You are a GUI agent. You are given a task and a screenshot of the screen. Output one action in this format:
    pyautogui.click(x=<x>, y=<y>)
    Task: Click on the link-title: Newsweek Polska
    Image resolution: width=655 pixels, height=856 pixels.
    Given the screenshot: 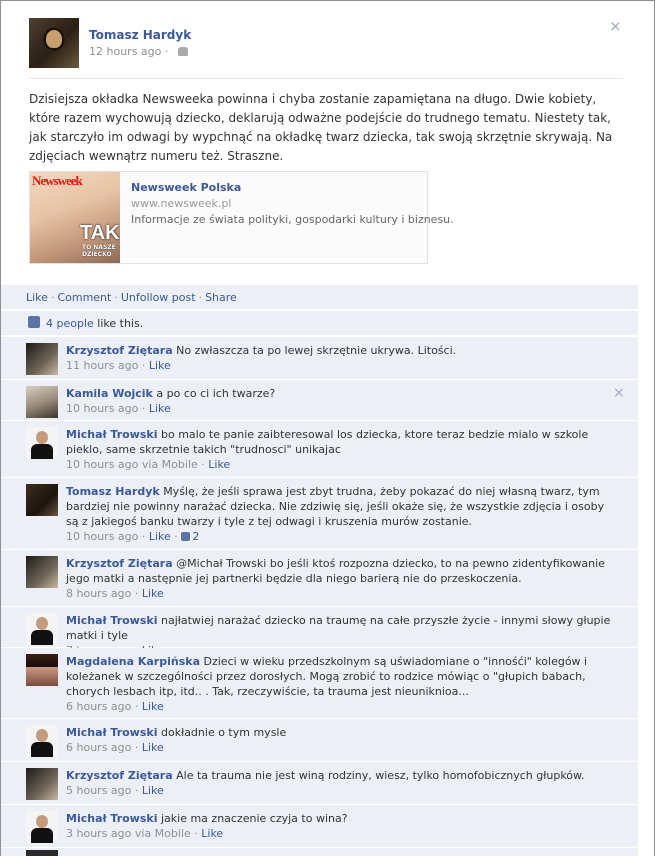 What is the action you would take?
    pyautogui.click(x=186, y=187)
    